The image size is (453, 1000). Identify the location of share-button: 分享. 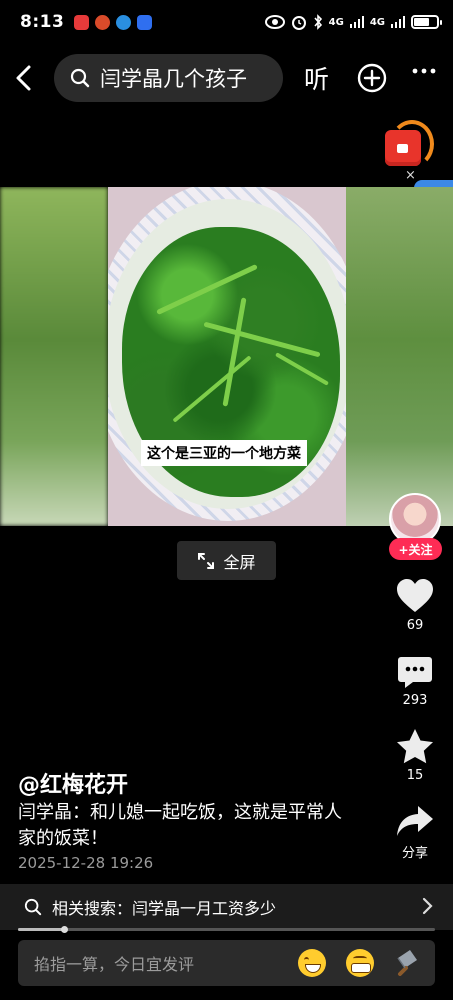
(415, 832).